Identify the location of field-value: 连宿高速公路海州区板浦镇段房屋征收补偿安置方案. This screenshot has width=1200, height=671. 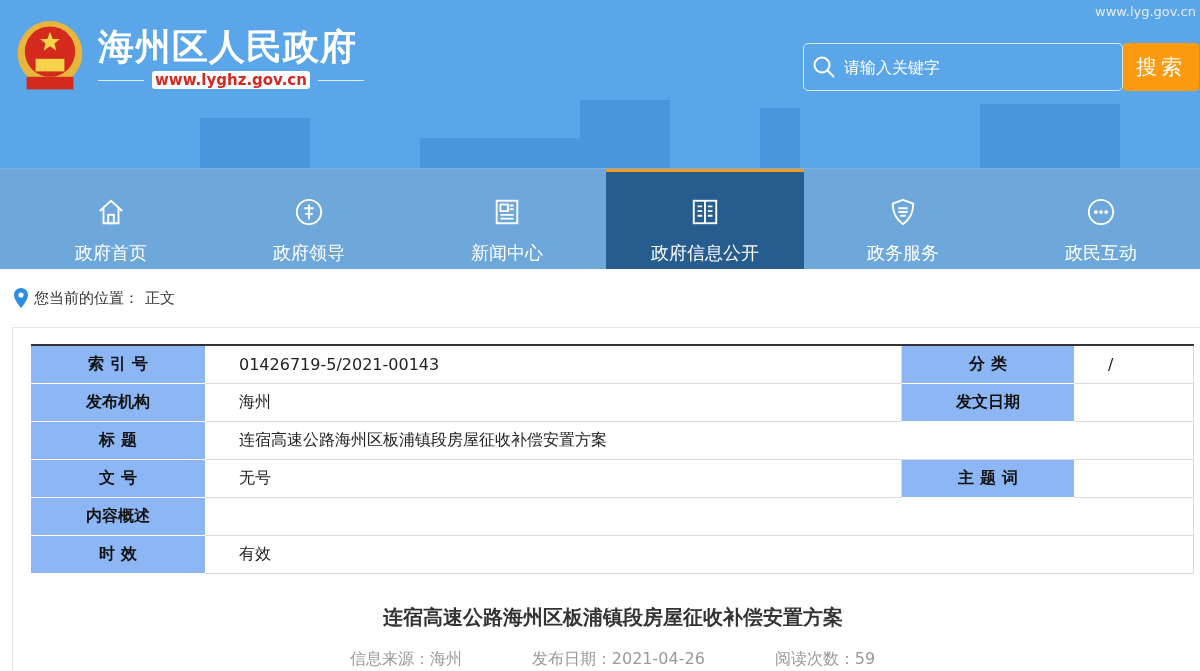
(699, 440).